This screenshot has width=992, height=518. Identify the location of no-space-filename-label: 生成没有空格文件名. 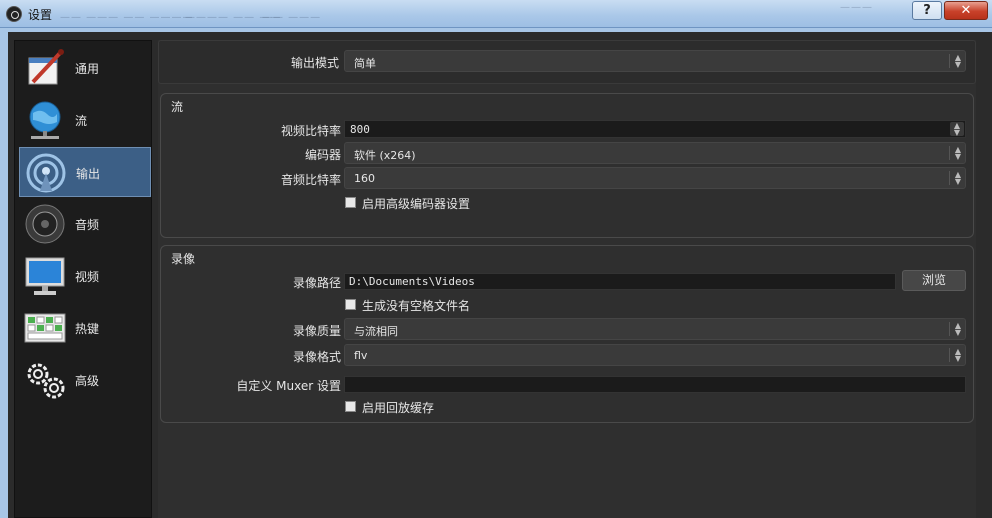
(416, 306).